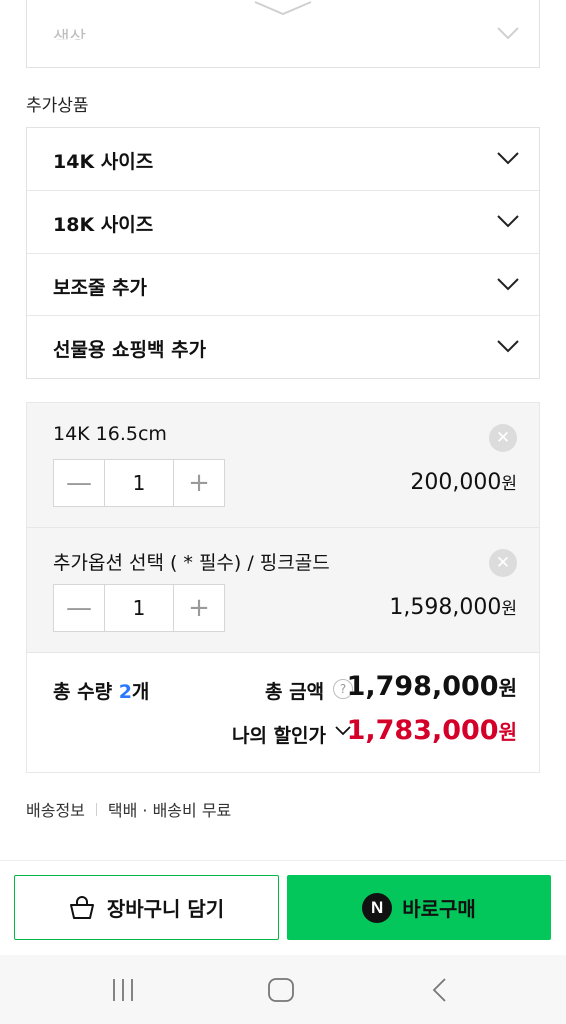 The height and width of the screenshot is (1024, 566). Describe the element at coordinates (169, 810) in the screenshot. I see `shipping-value: 택배 · 배송비 무료` at that location.